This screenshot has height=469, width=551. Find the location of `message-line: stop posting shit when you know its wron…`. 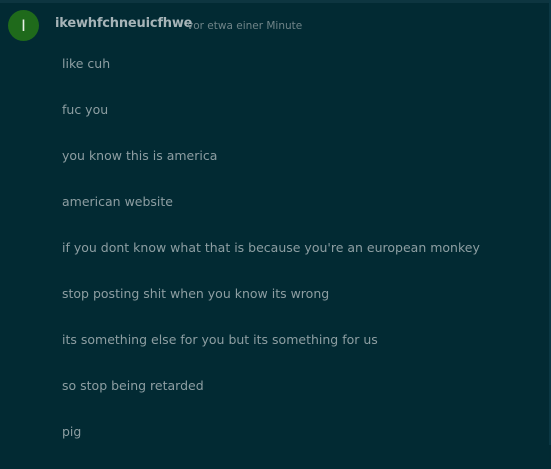

message-line: stop posting shit when you know its wron… is located at coordinates (196, 293).